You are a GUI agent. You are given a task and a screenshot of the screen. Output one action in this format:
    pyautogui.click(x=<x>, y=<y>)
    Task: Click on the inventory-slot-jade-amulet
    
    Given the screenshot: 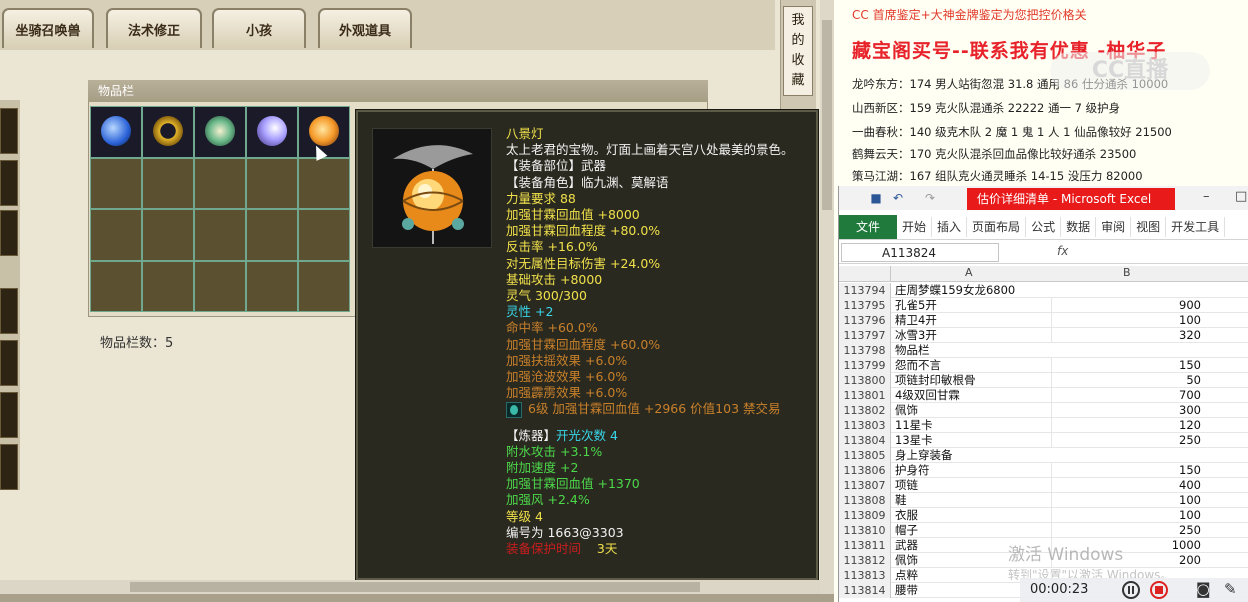 What is the action you would take?
    pyautogui.click(x=220, y=132)
    